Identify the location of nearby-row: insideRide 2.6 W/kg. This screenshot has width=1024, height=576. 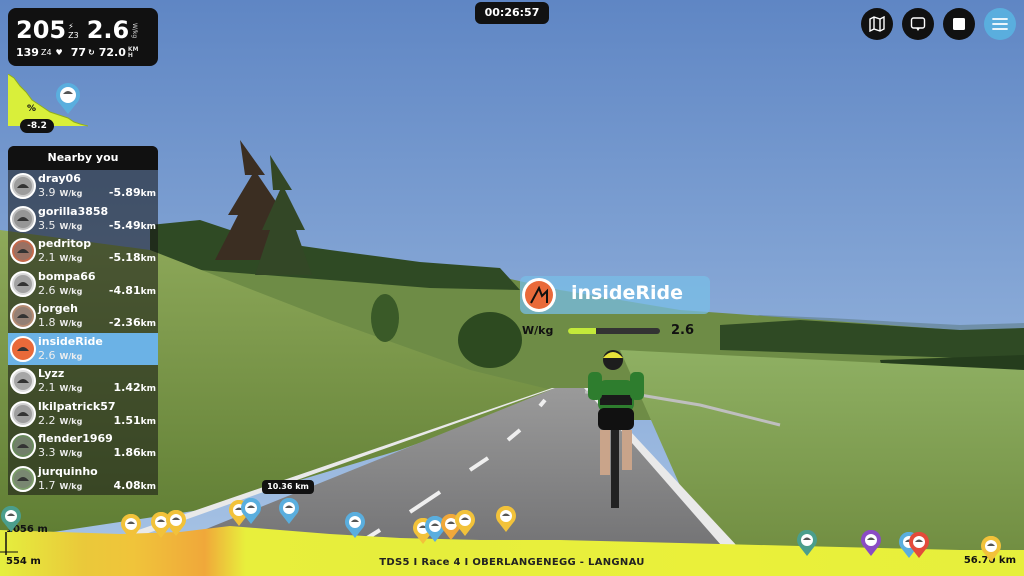
(83, 348).